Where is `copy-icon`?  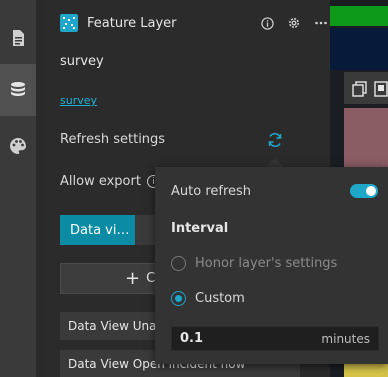 copy-icon is located at coordinates (360, 89).